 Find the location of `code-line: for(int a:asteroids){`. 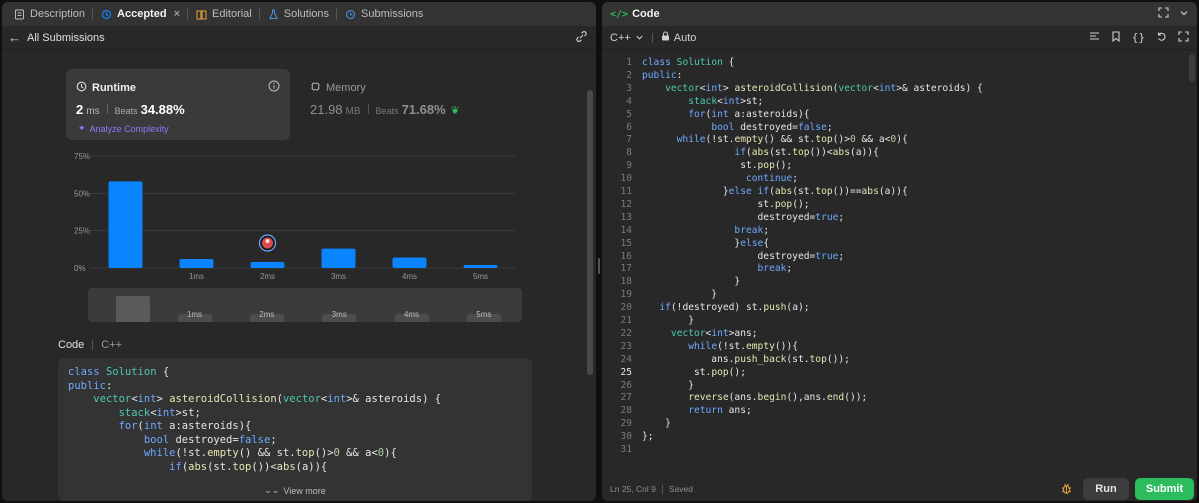

code-line: for(int a:asteroids){ is located at coordinates (725, 115).